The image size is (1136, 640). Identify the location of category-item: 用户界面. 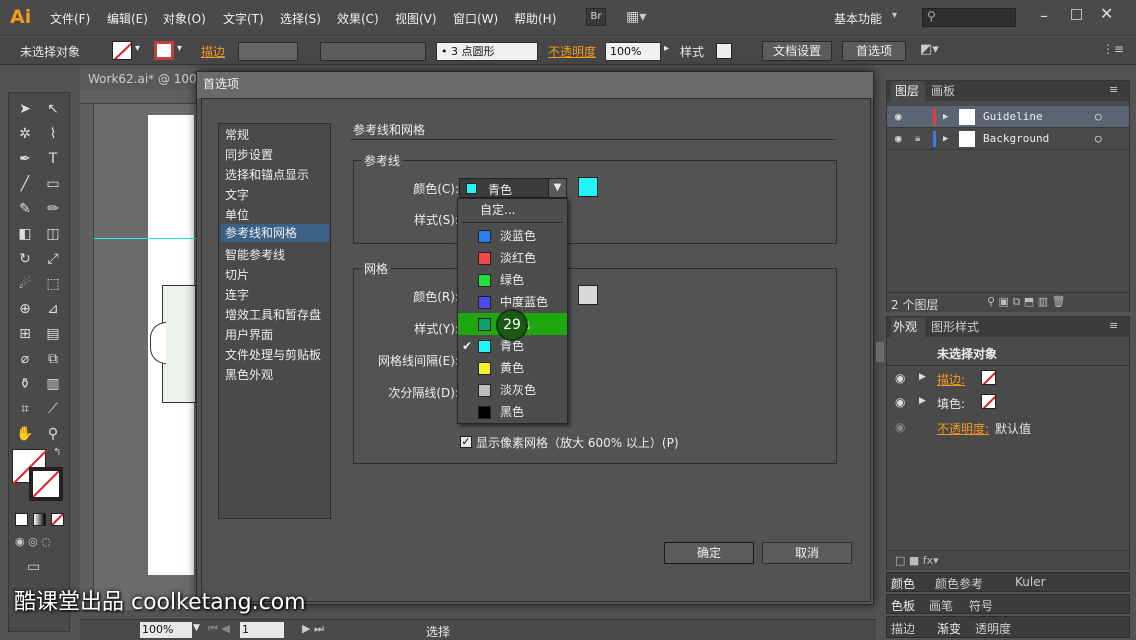
(249, 334).